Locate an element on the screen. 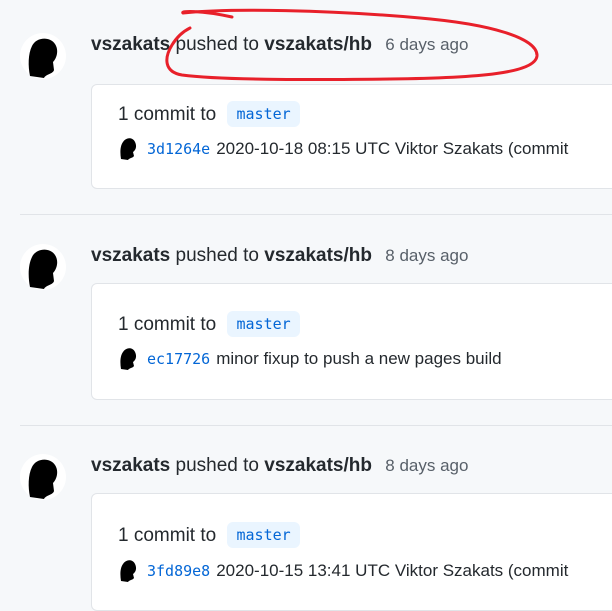 The image size is (612, 611). commit-sha-link: ec17726 is located at coordinates (178, 359).